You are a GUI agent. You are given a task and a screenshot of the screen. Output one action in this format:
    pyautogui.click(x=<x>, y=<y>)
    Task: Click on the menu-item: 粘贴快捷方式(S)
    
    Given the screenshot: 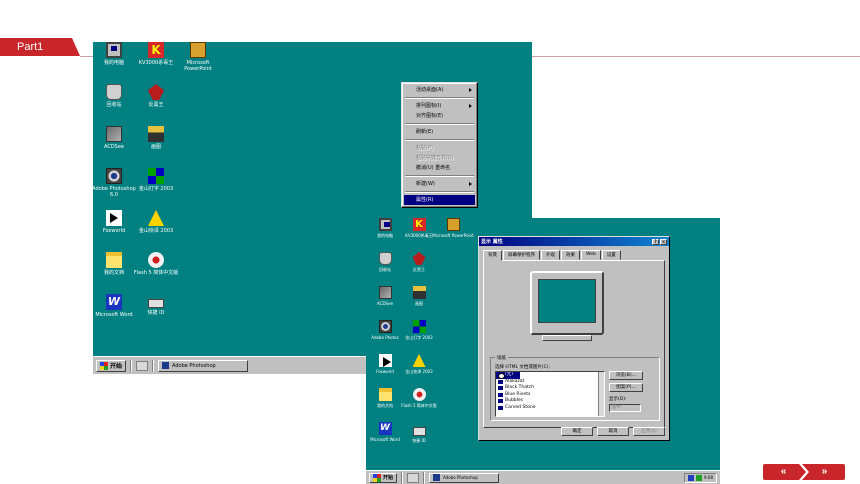 What is the action you would take?
    pyautogui.click(x=439, y=158)
    